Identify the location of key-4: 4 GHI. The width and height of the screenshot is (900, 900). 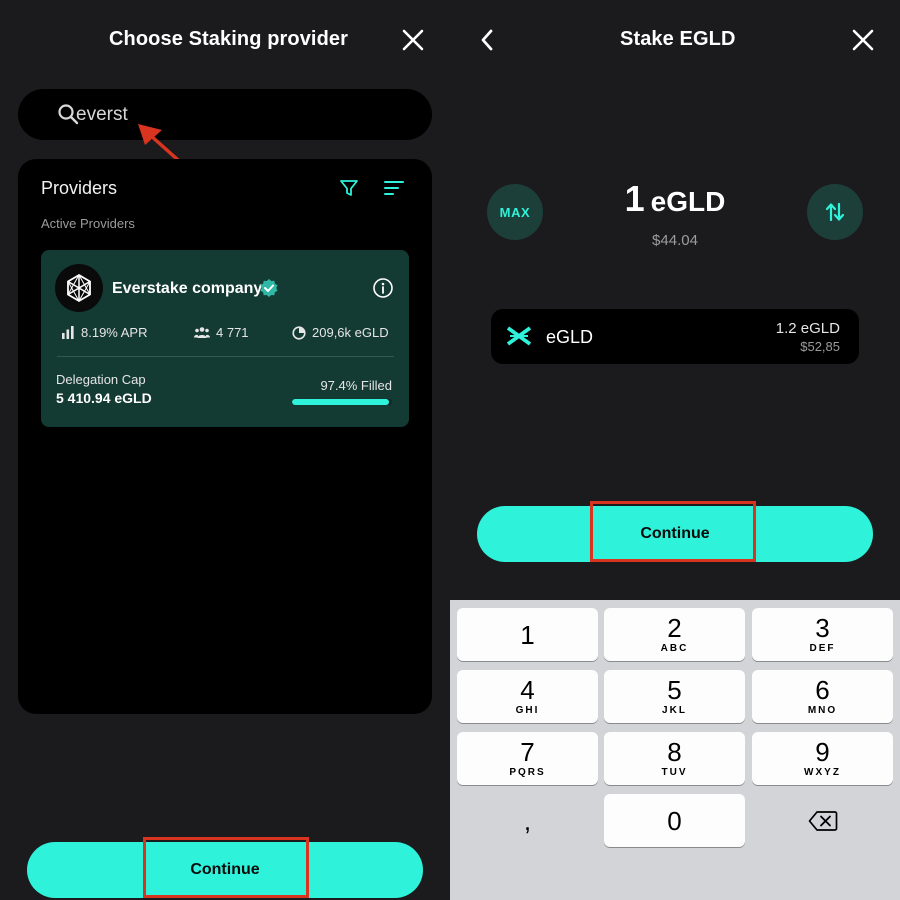
(527, 696).